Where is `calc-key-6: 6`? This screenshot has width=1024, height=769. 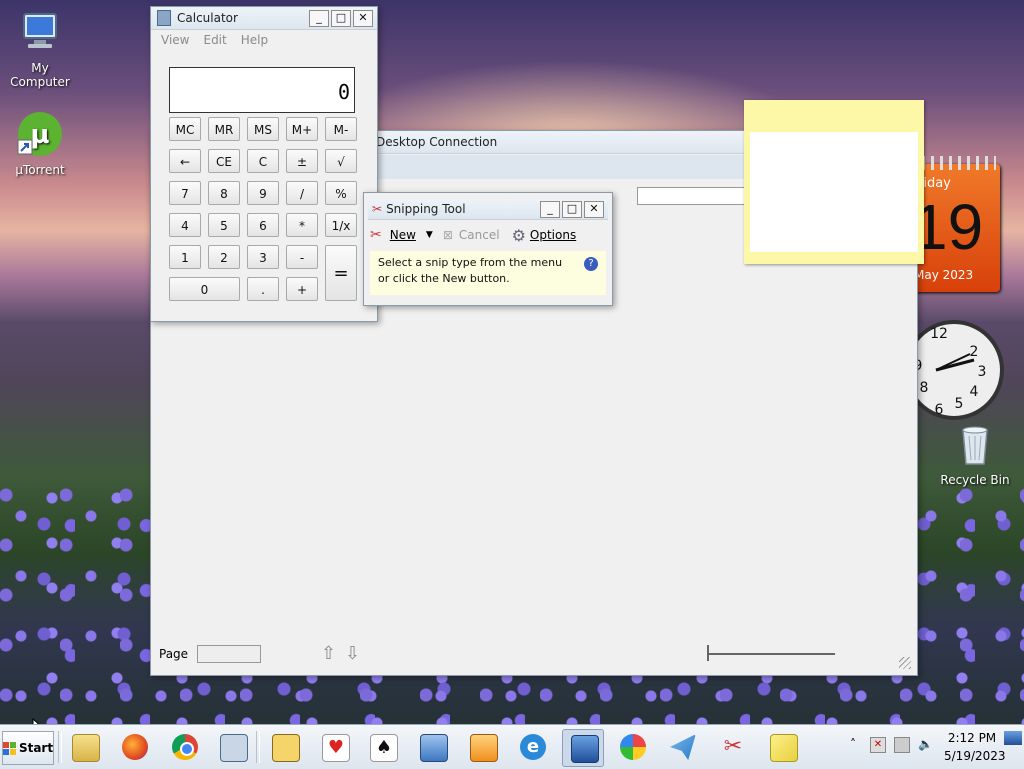 calc-key-6: 6 is located at coordinates (263, 225).